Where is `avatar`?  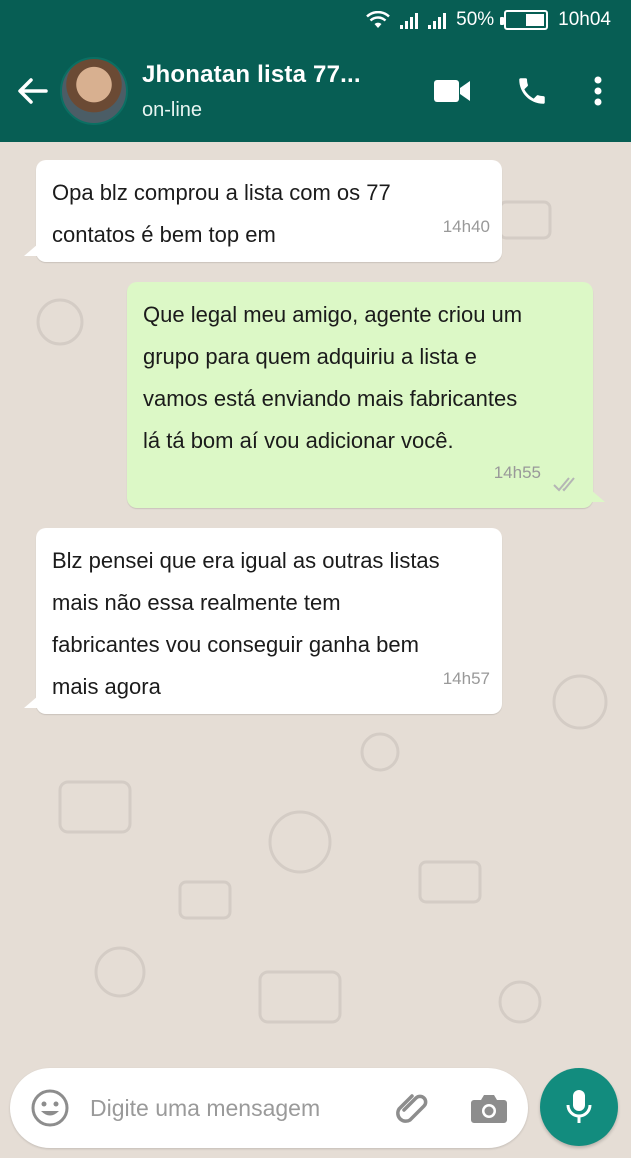
avatar is located at coordinates (94, 91).